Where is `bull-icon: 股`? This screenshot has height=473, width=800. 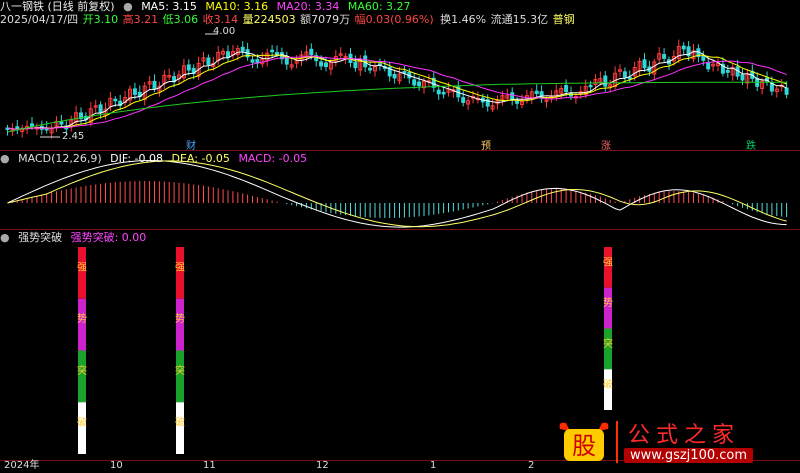 bull-icon: 股 is located at coordinates (584, 442).